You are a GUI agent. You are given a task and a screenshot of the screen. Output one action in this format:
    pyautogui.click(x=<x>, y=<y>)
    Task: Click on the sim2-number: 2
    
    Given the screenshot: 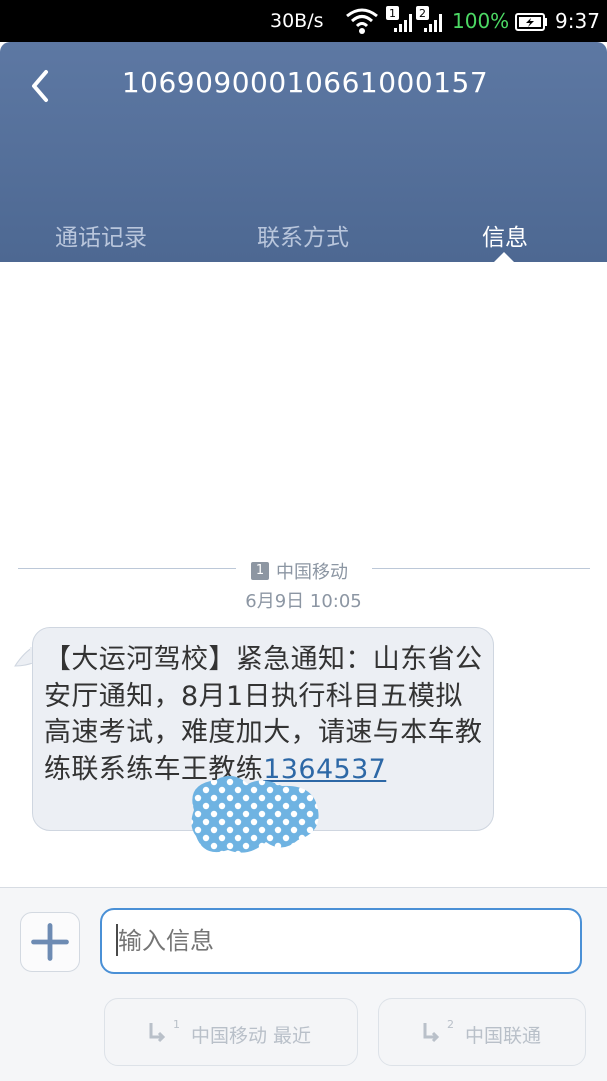 What is the action you would take?
    pyautogui.click(x=422, y=13)
    